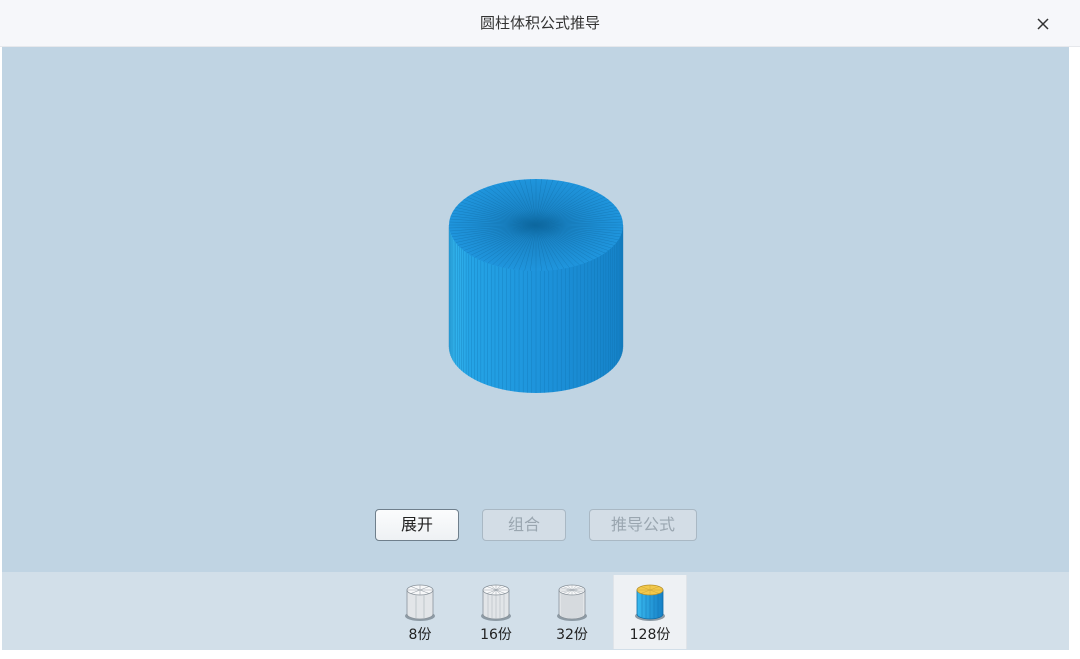 The width and height of the screenshot is (1080, 659). I want to click on segment-option-32: 32份, so click(572, 612).